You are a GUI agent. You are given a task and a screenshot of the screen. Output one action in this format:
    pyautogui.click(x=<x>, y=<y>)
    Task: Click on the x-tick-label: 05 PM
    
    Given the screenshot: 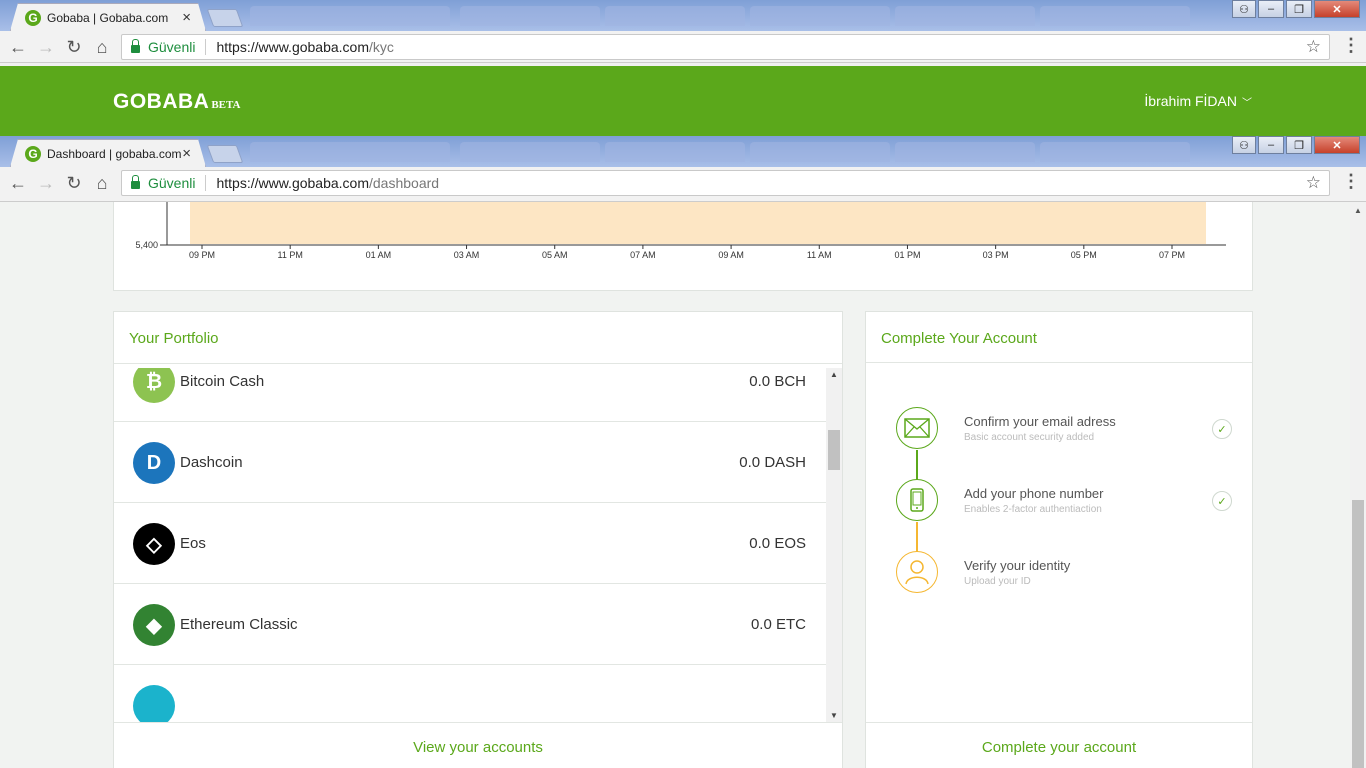 What is the action you would take?
    pyautogui.click(x=1084, y=255)
    